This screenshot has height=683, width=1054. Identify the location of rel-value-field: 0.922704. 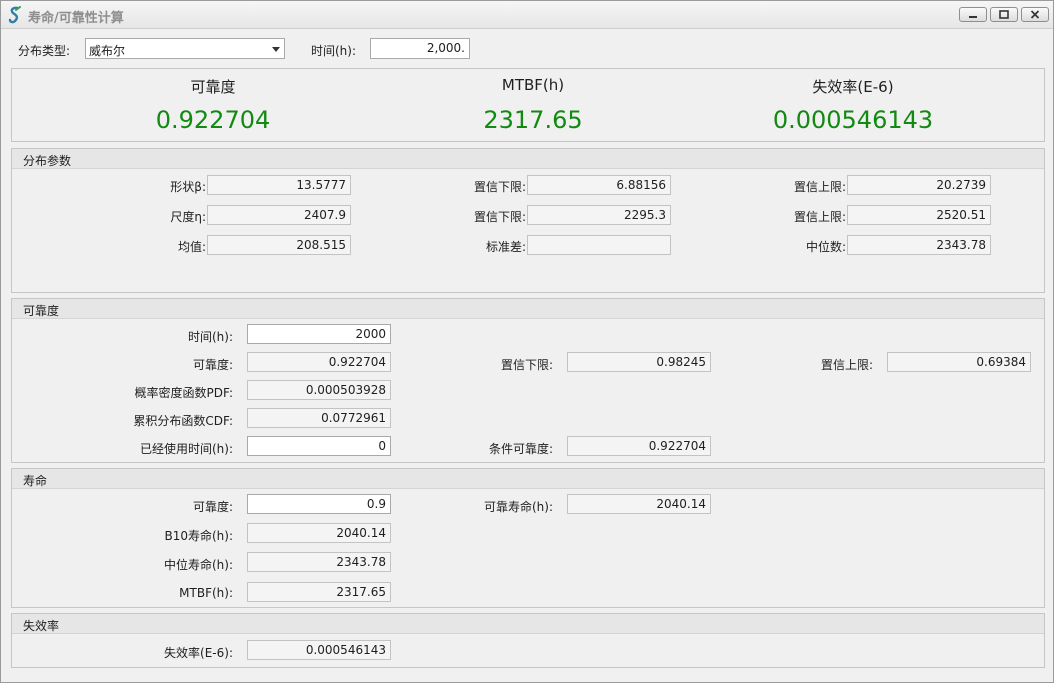
(319, 362).